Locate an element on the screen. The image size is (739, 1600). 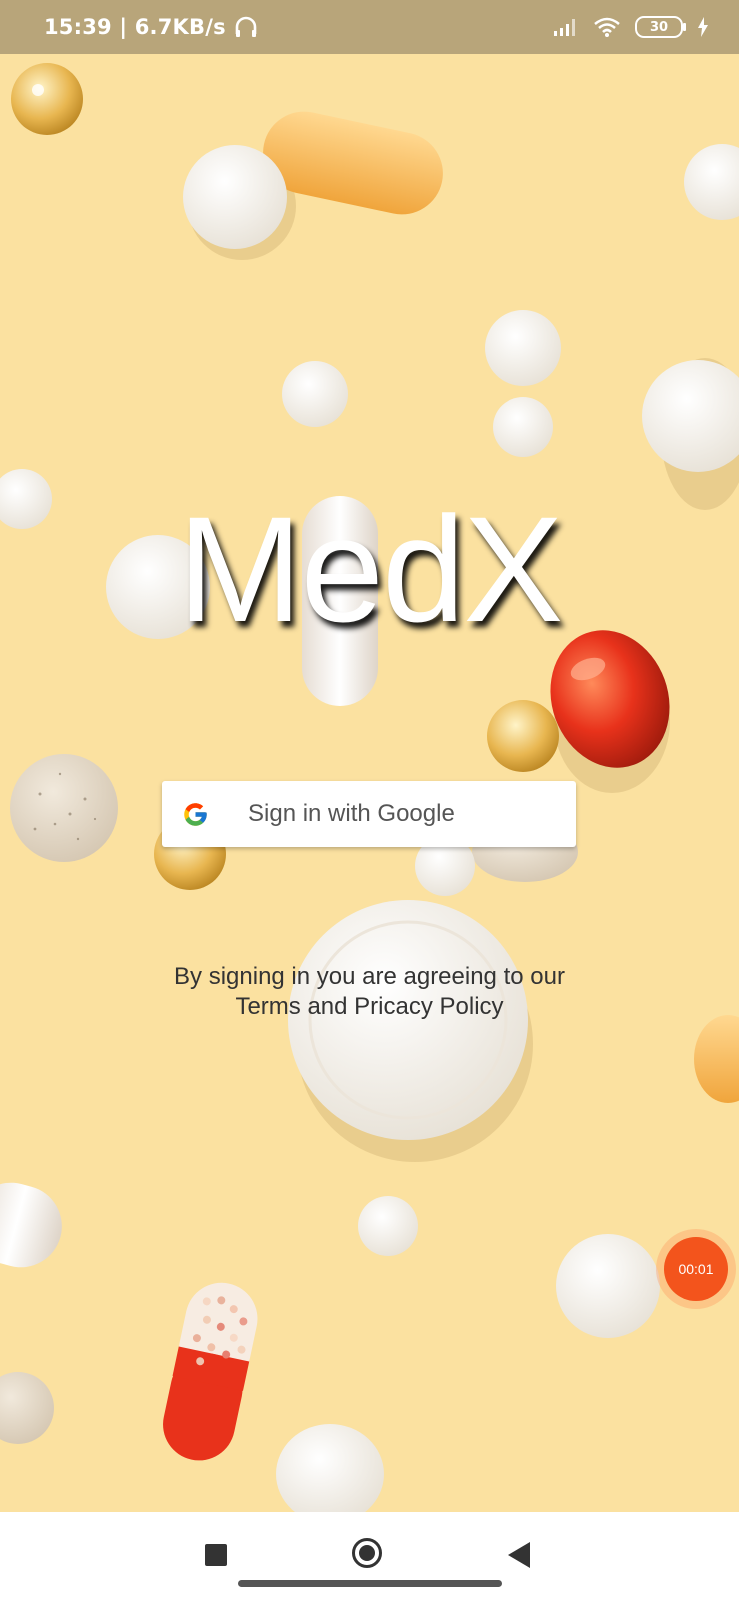
battery-icon: 30 is located at coordinates (660, 27).